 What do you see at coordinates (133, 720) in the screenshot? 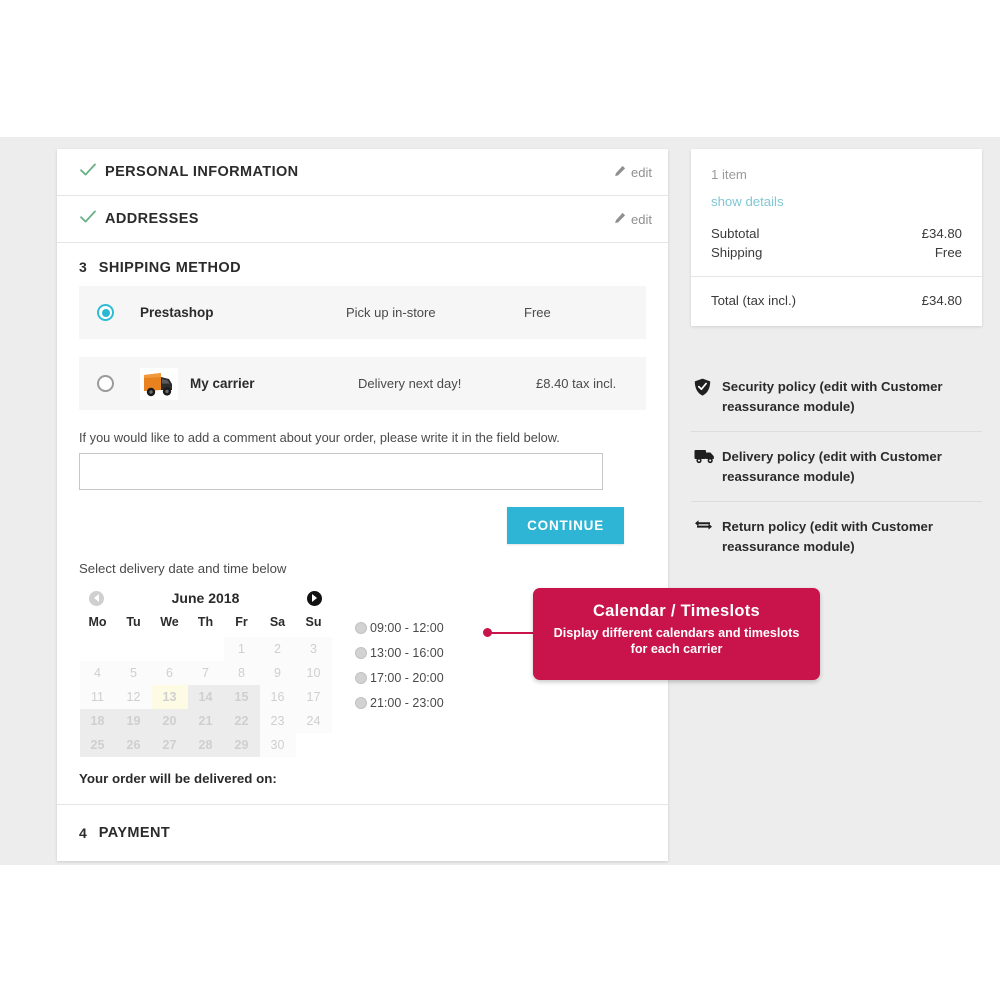
I see `calendar-day-cell: 19` at bounding box center [133, 720].